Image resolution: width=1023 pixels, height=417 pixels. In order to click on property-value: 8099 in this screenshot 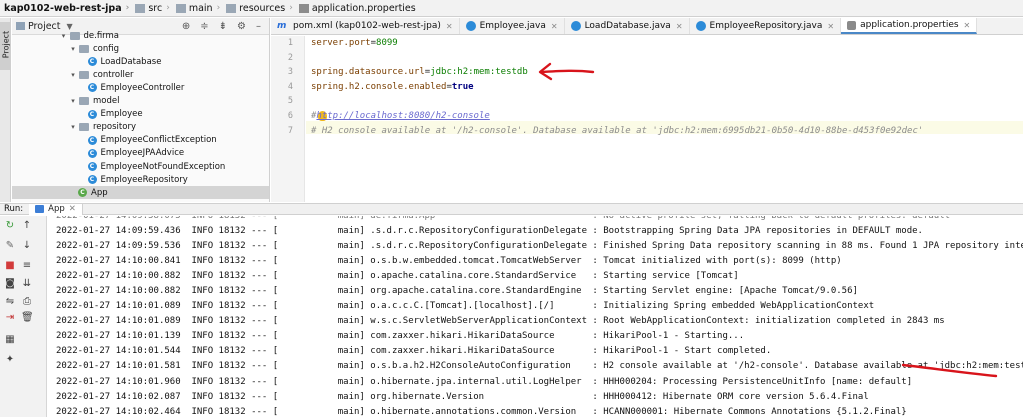, I will do `click(387, 43)`.